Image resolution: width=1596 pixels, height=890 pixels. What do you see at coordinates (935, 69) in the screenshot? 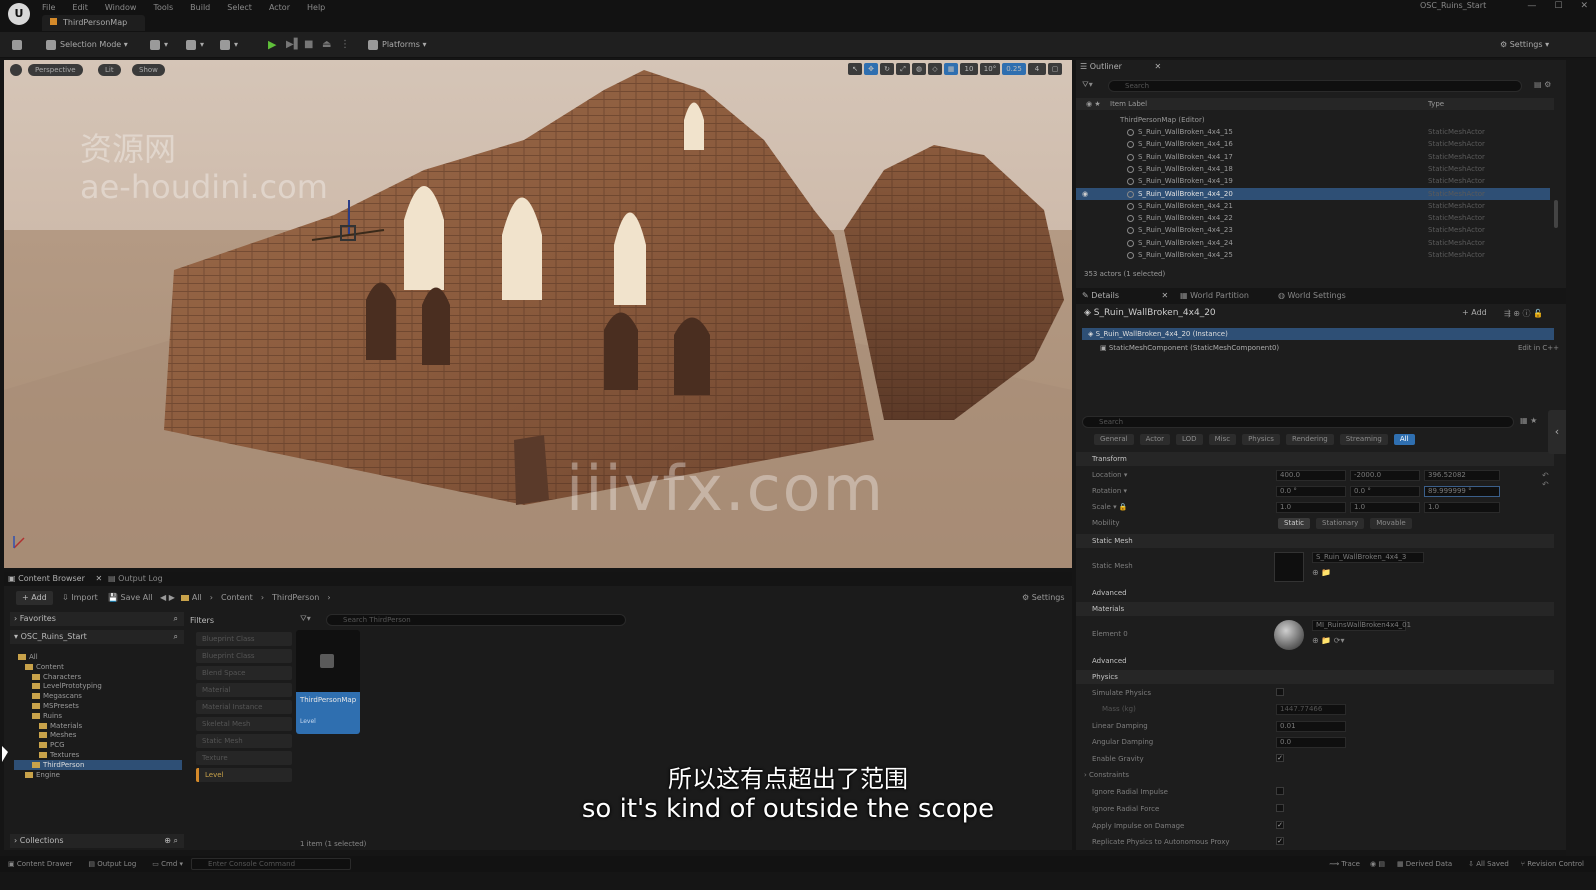
I see `surface-snap-icon: ◇` at bounding box center [935, 69].